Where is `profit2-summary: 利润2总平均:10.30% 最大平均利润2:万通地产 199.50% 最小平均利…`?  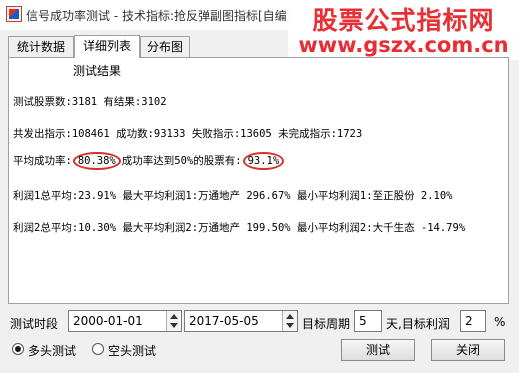
profit2-summary: 利润2总平均:10.30% 最大平均利润2:万通地产 199.50% 最小平均利… is located at coordinates (239, 228).